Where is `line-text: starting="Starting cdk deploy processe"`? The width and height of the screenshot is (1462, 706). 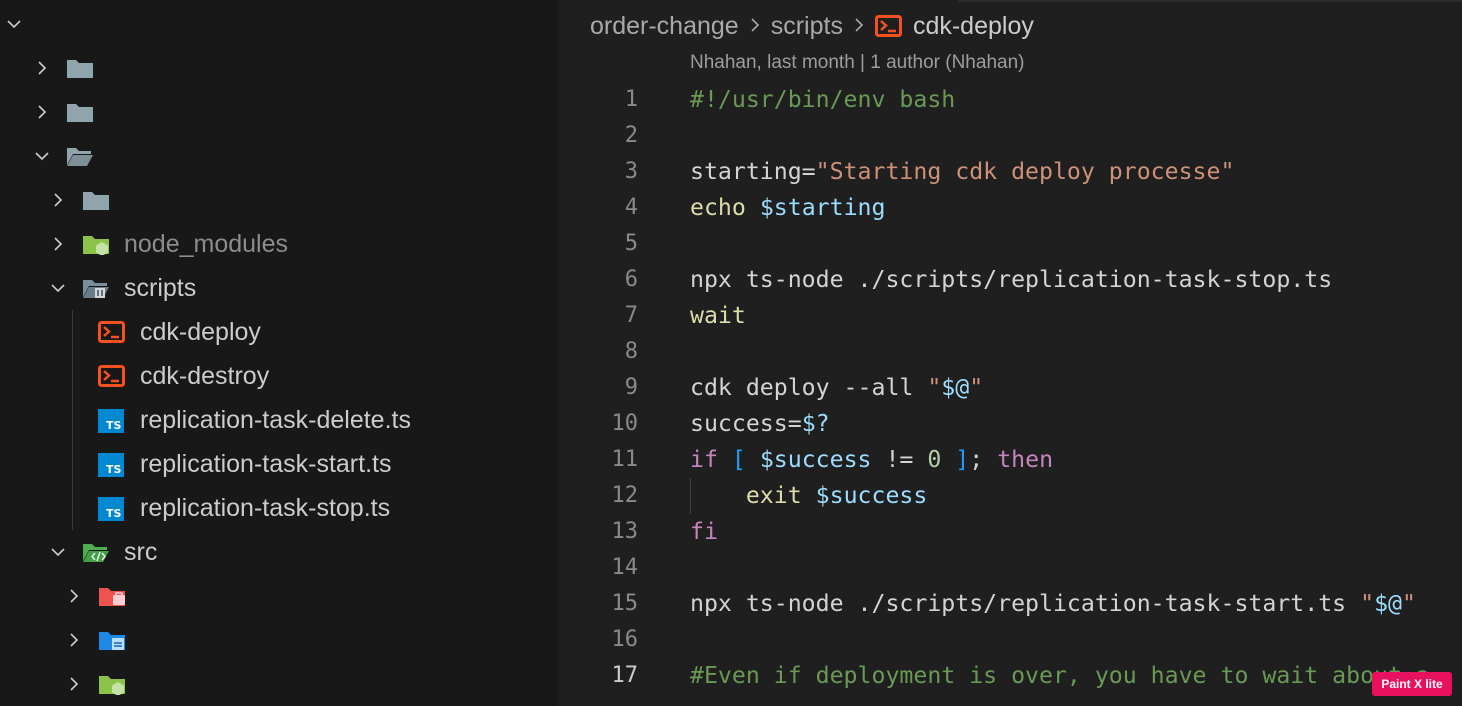 line-text: starting="Starting cdk deploy processe" is located at coordinates (962, 172).